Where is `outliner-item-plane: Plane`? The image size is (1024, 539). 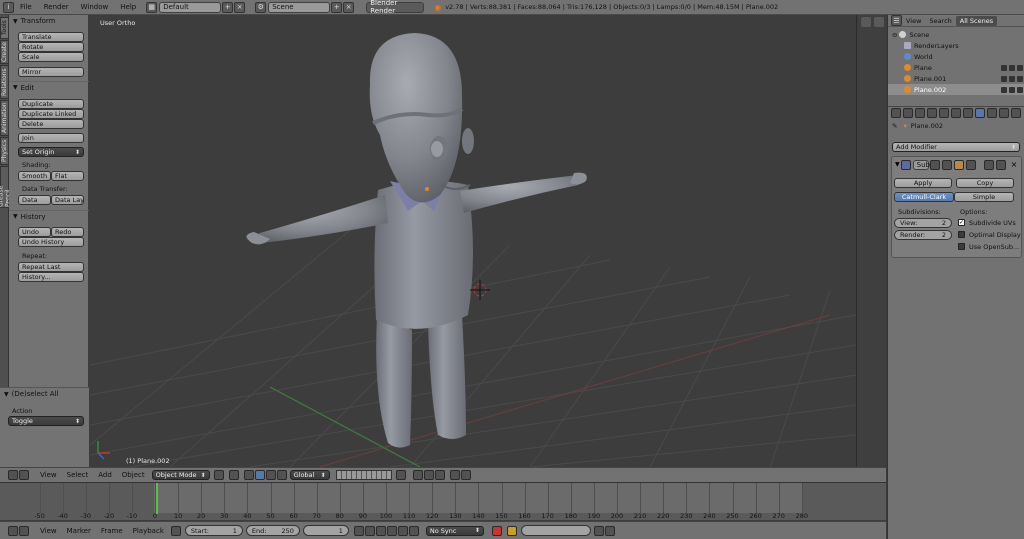 outliner-item-plane: Plane is located at coordinates (956, 67).